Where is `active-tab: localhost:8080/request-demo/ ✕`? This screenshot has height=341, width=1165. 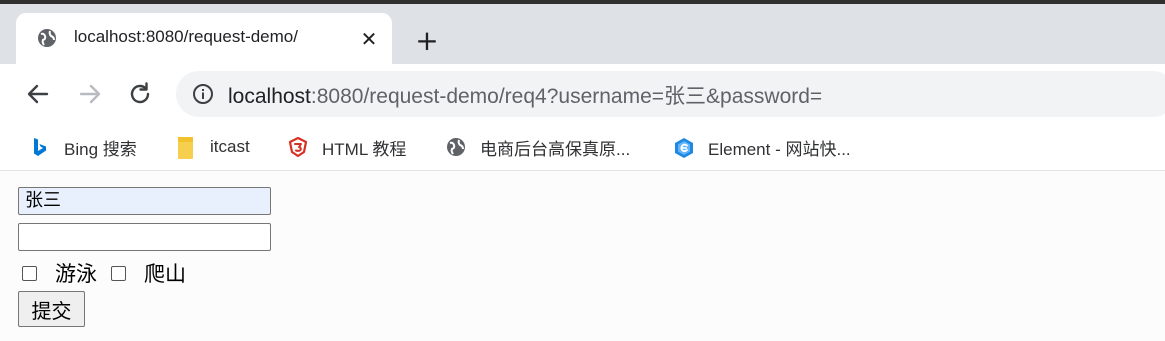 active-tab: localhost:8080/request-demo/ ✕ is located at coordinates (204, 38).